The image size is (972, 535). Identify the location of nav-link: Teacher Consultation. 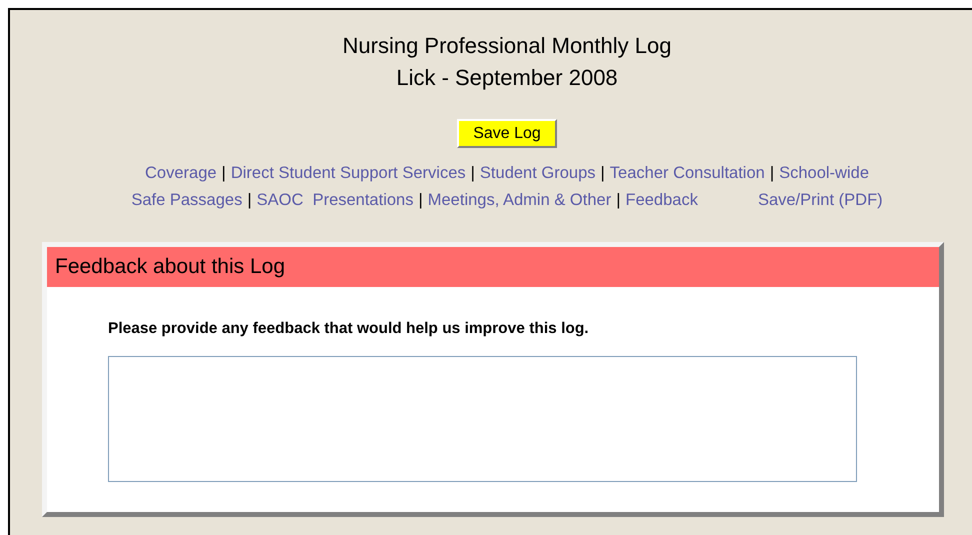
(687, 173).